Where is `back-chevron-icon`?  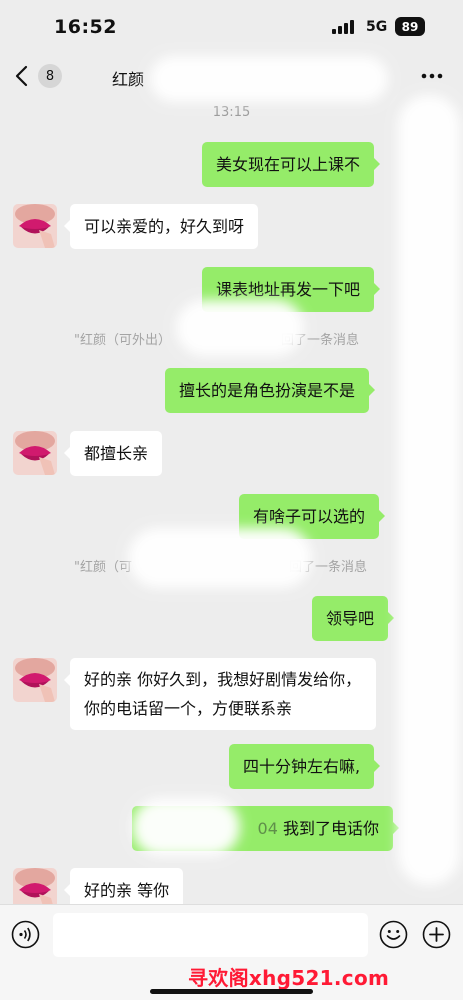 back-chevron-icon is located at coordinates (21, 76).